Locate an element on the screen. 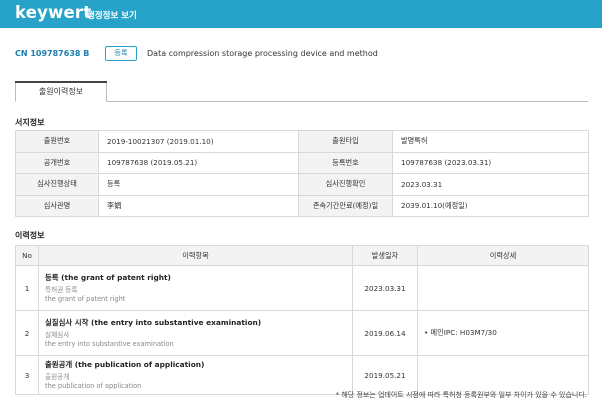 Image resolution: width=602 pixels, height=407 pixels. patent-number: CN 109787638 B is located at coordinates (52, 53).